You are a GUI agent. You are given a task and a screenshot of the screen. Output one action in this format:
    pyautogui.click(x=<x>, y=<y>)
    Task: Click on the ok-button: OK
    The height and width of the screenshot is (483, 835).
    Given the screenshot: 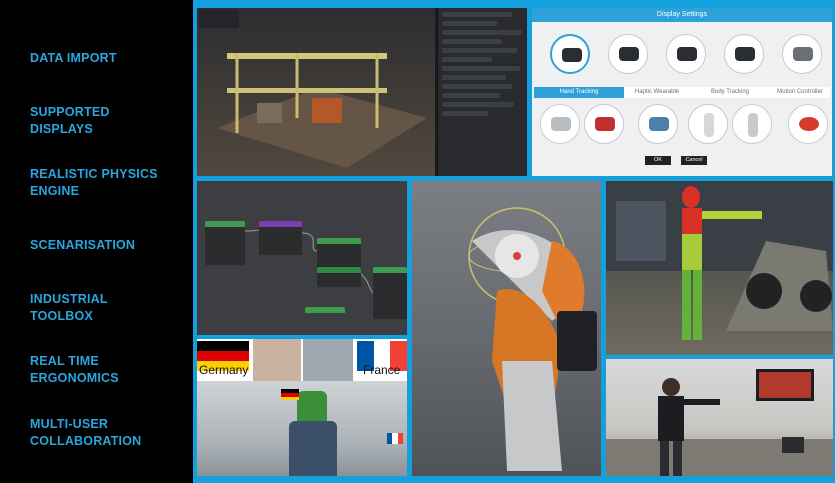 What is the action you would take?
    pyautogui.click(x=658, y=160)
    